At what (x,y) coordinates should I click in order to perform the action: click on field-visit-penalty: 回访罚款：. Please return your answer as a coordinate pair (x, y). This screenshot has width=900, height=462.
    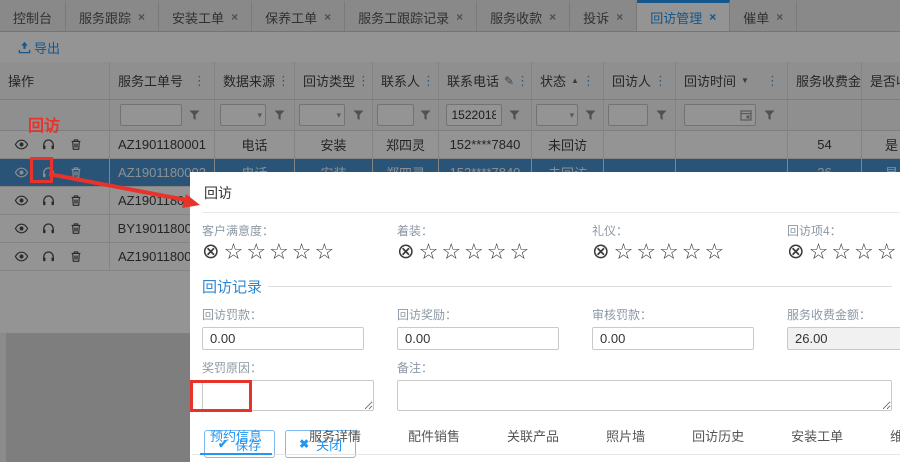
    Looking at the image, I should click on (299, 328).